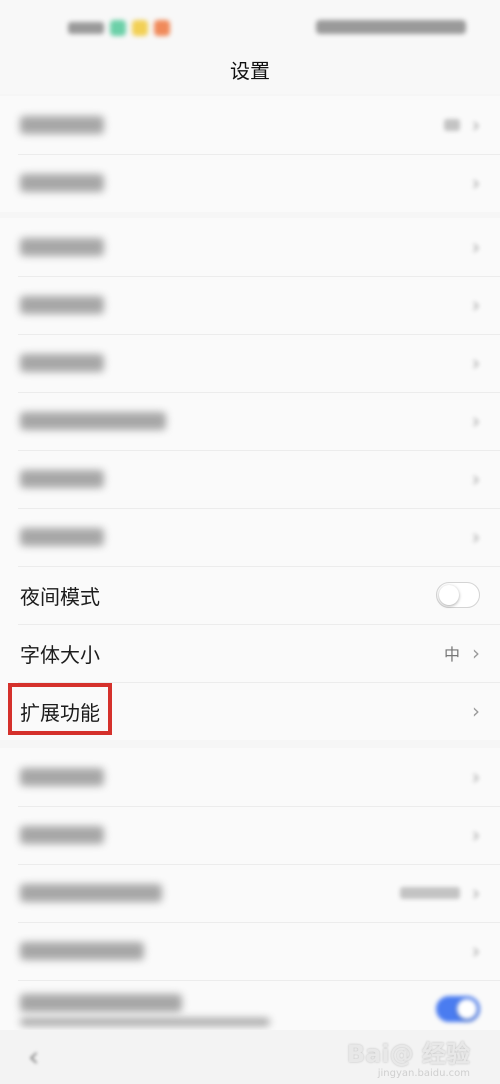 The image size is (500, 1084). I want to click on watermark-logo: Bai@ 经验, so click(408, 1054).